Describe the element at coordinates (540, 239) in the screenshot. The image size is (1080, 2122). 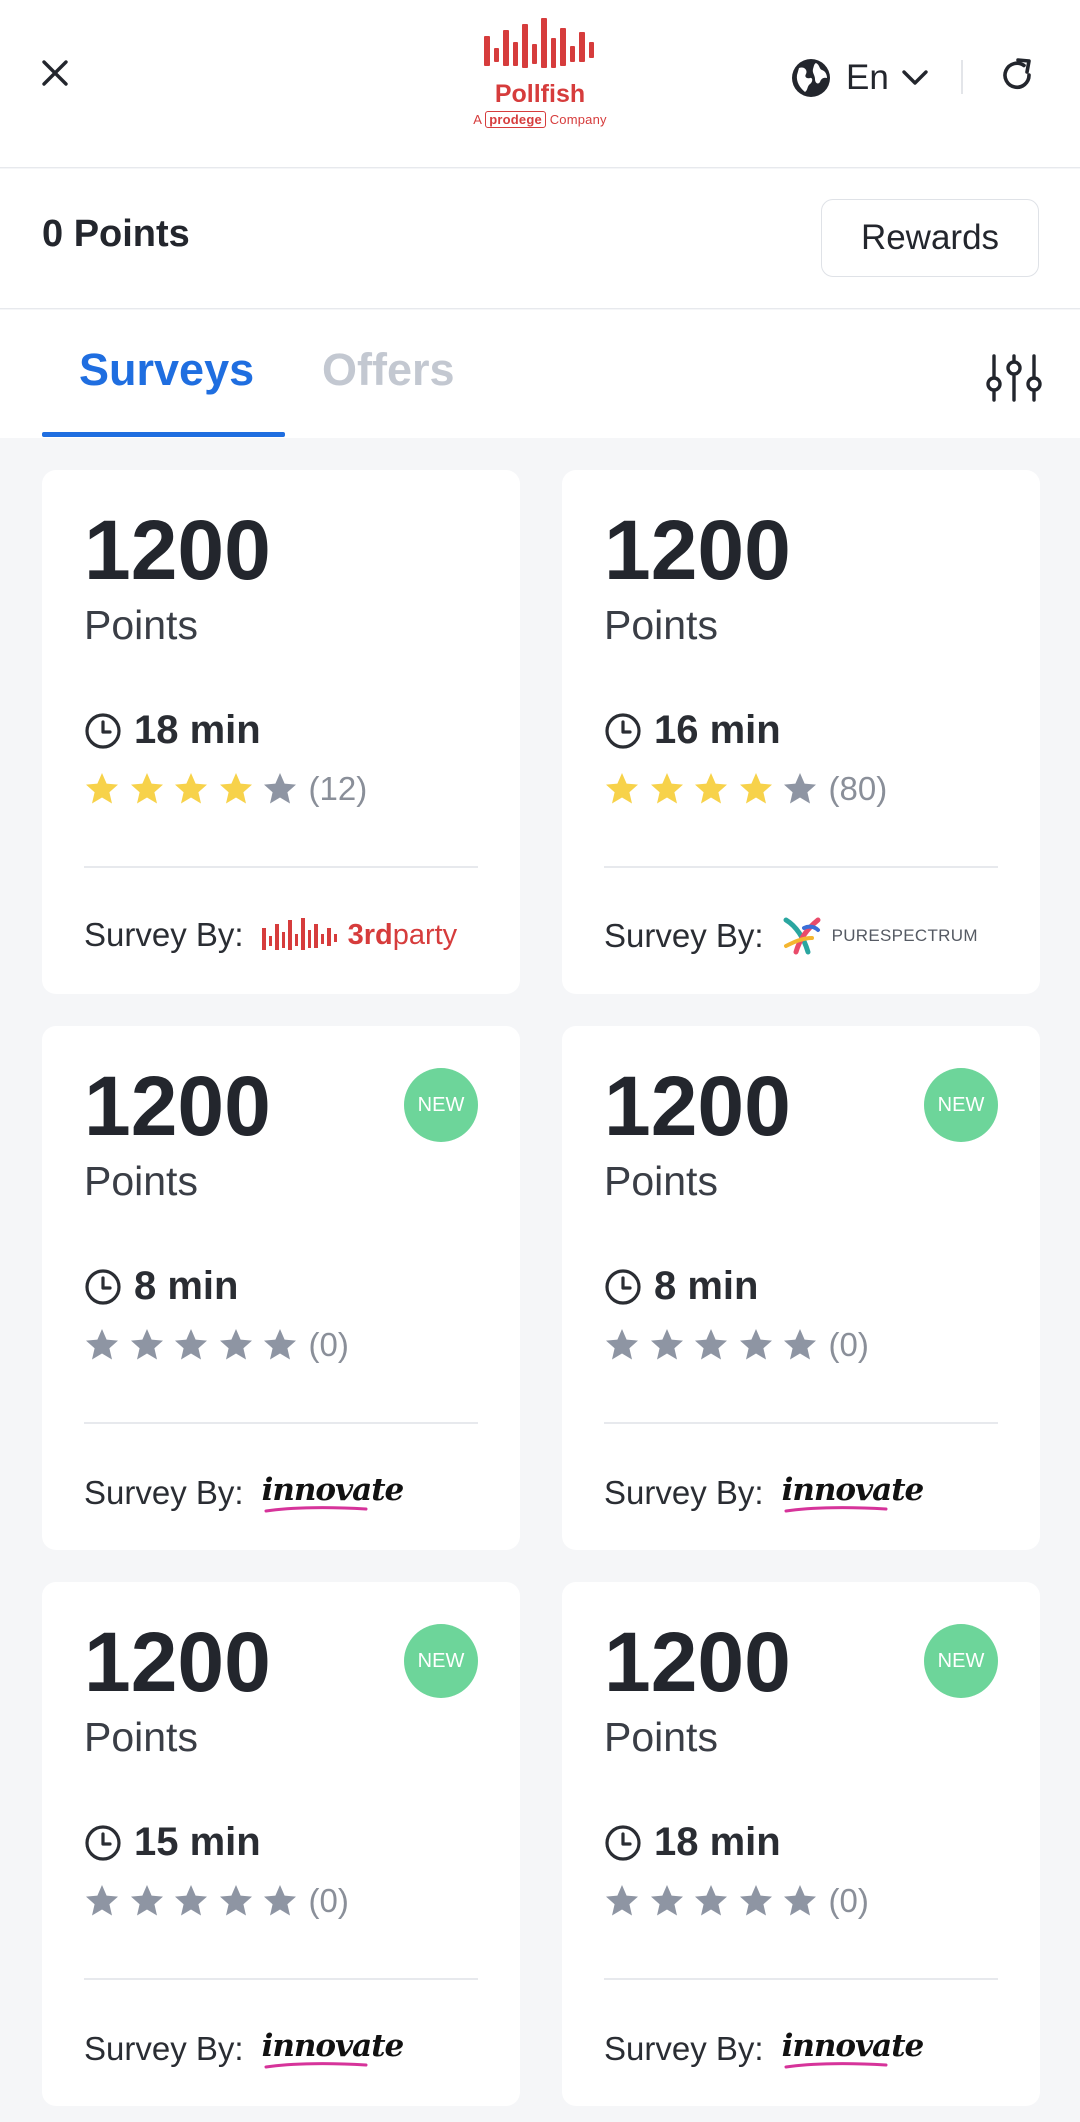
I see `points-bar: 0 Points Rewards` at that location.